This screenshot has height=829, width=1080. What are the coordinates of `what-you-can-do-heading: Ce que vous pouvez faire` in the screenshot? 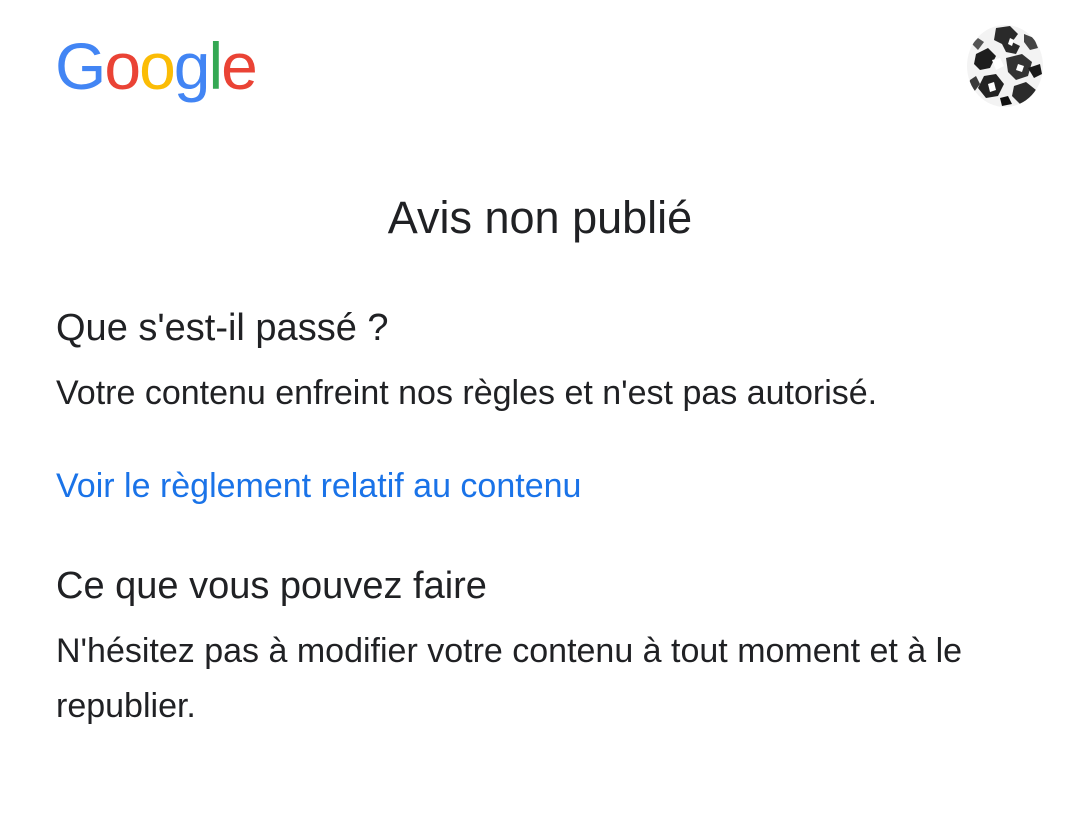 It's located at (271, 586).